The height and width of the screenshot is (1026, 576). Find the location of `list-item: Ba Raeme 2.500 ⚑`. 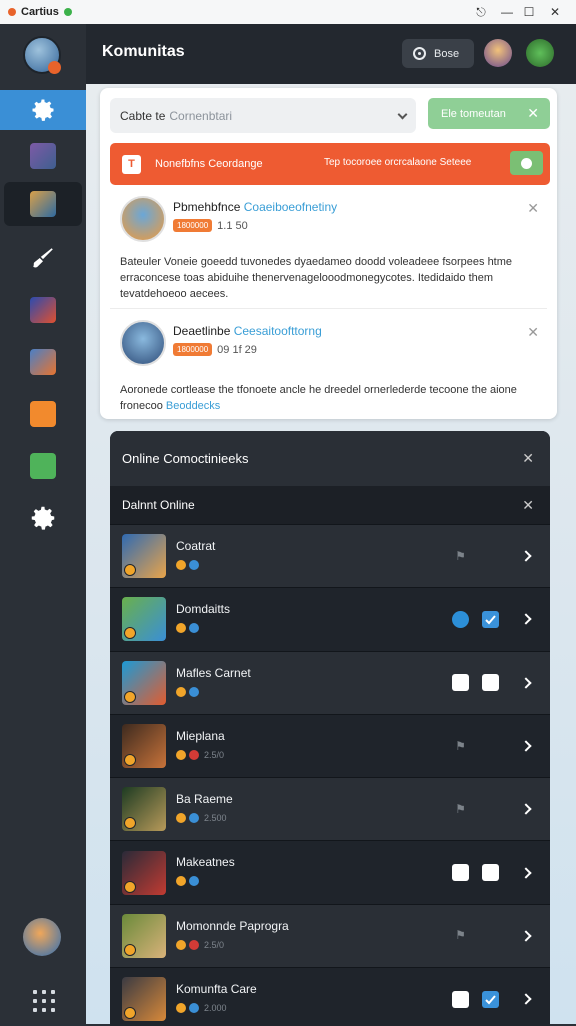

list-item: Ba Raeme 2.500 ⚑ is located at coordinates (330, 809).